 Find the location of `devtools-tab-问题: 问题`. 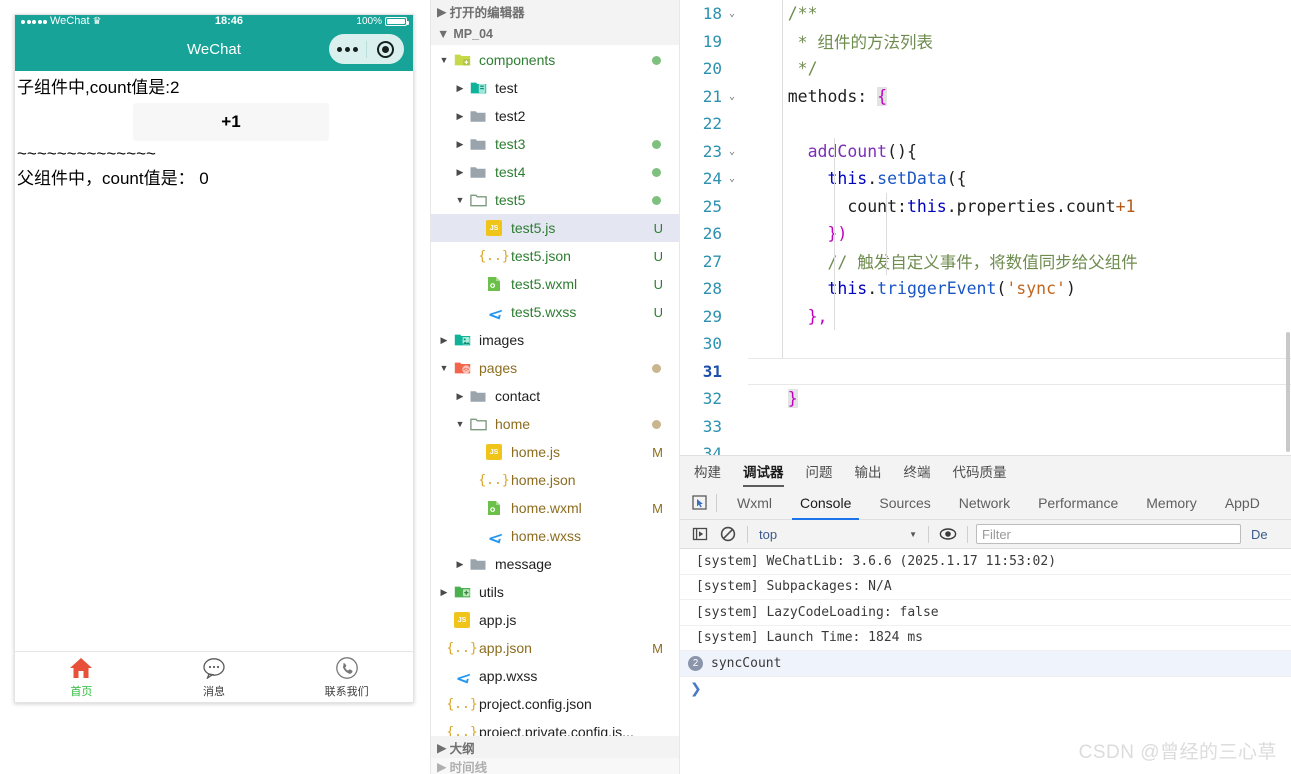

devtools-tab-问题: 问题 is located at coordinates (819, 474).